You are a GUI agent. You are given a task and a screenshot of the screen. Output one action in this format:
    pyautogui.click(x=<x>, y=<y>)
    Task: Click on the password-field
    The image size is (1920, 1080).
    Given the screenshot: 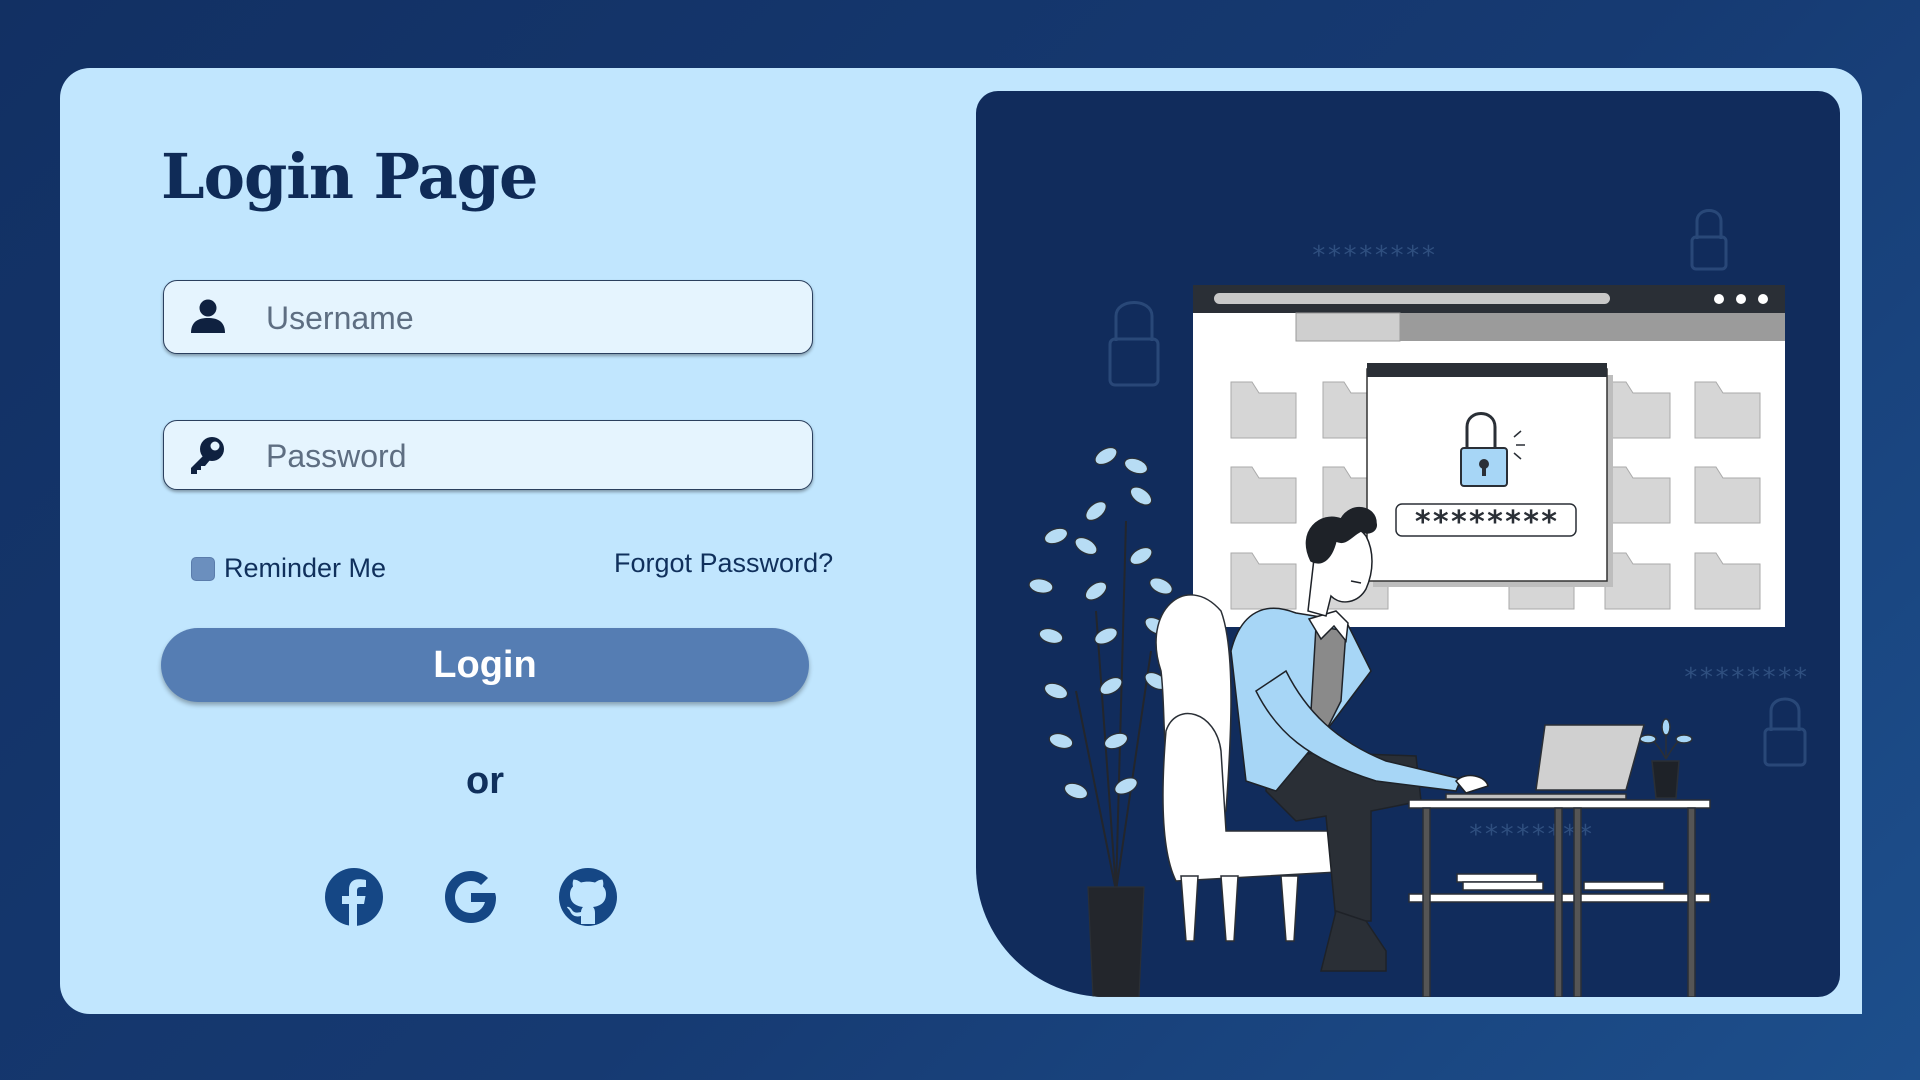 What is the action you would take?
    pyautogui.click(x=488, y=455)
    